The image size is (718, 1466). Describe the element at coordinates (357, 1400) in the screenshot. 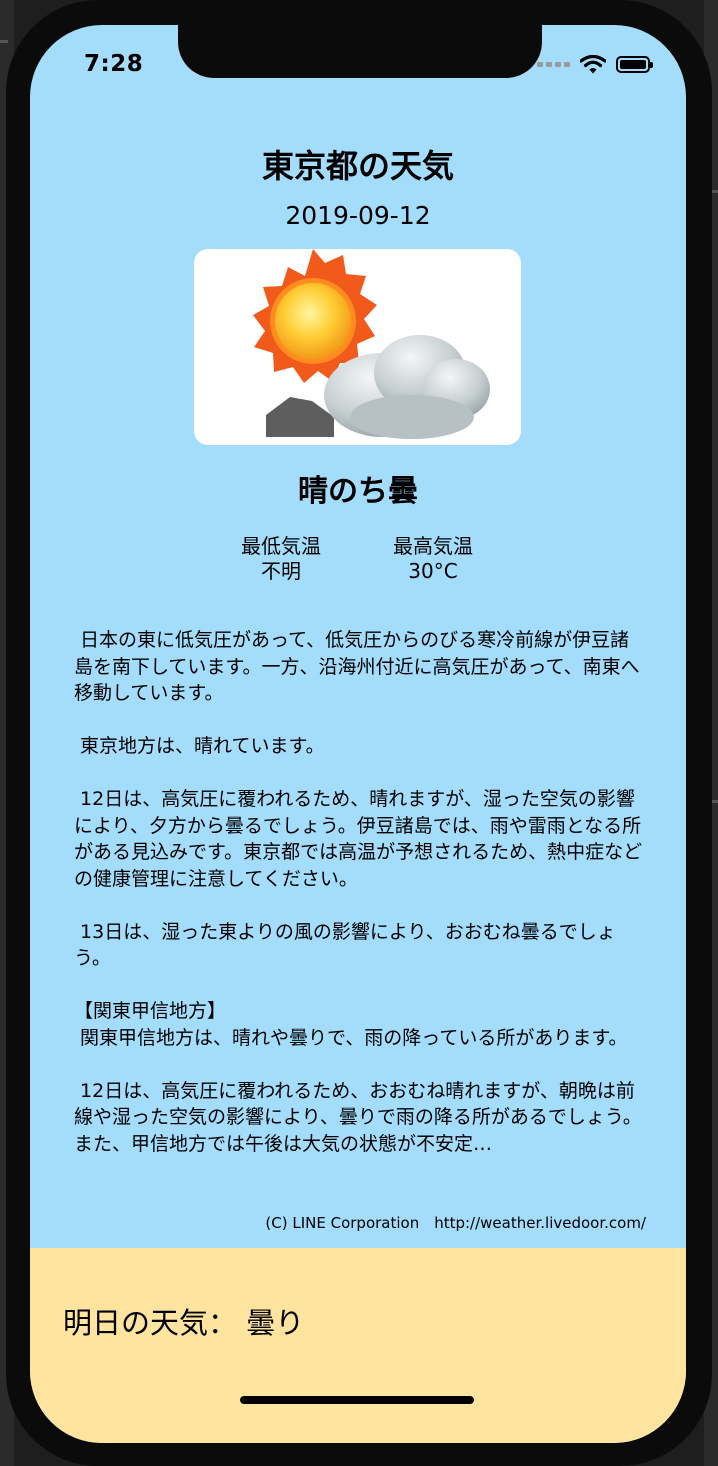

I see `home-indicator` at that location.